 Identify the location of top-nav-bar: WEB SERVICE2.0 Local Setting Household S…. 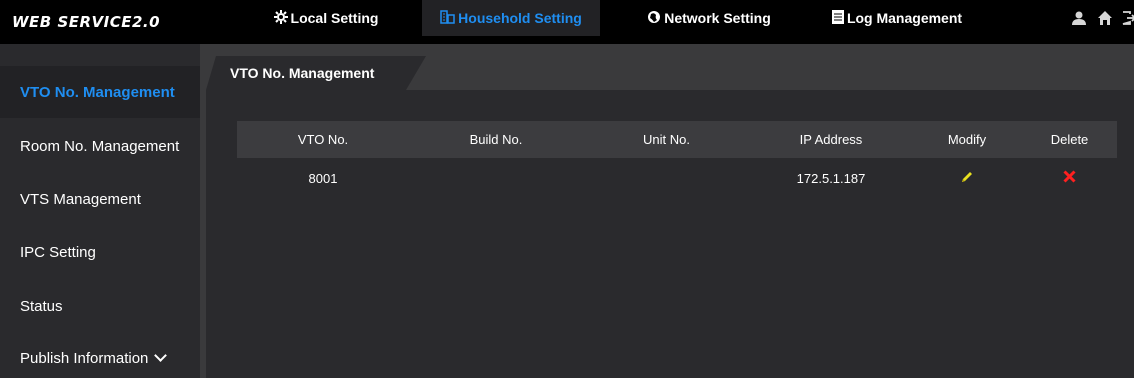
(567, 22).